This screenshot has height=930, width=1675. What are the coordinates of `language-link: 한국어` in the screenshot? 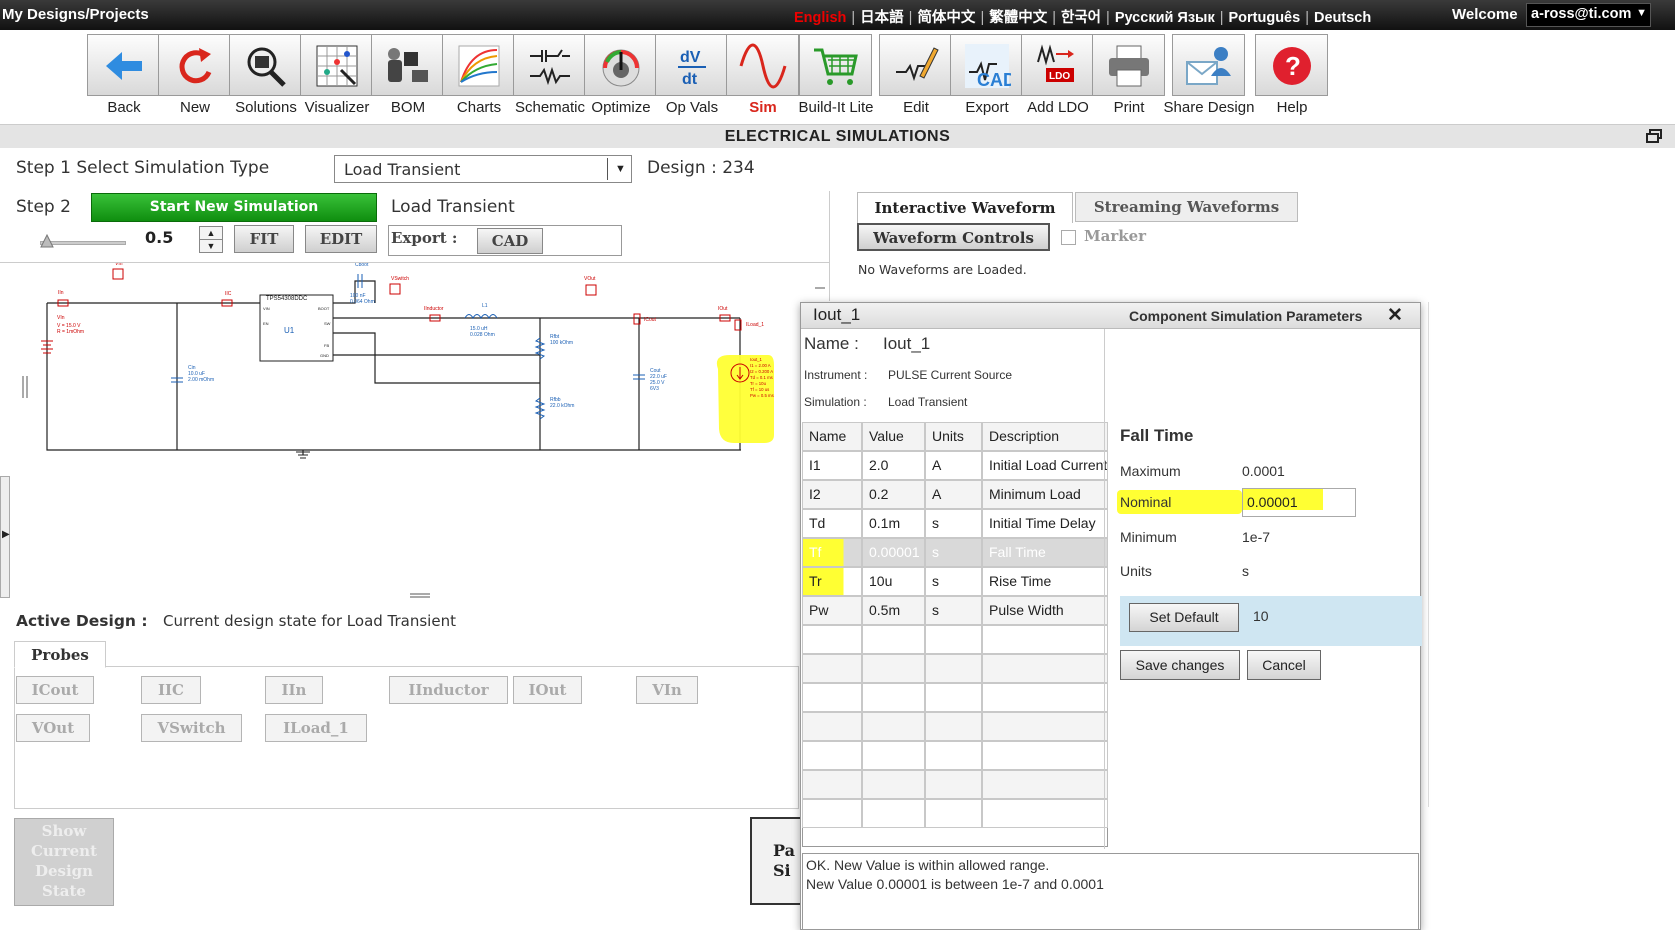 It's located at (1081, 16).